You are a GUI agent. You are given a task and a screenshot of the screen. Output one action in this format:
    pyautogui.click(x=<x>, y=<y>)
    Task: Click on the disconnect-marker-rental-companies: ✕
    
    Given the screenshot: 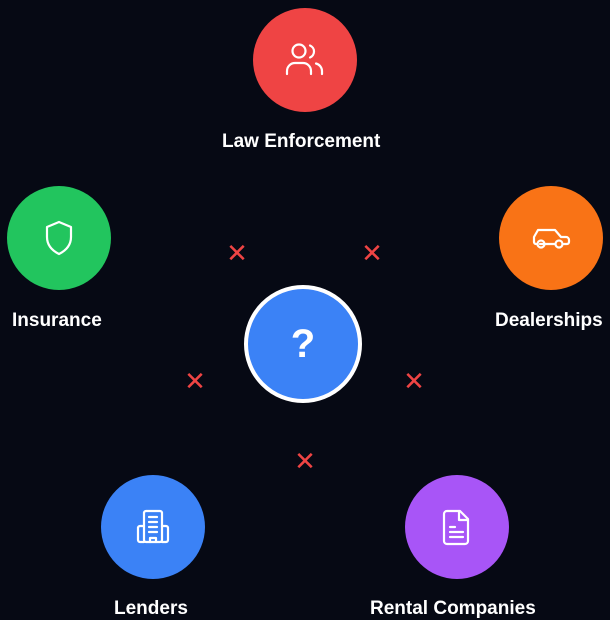 What is the action you would take?
    pyautogui.click(x=305, y=461)
    